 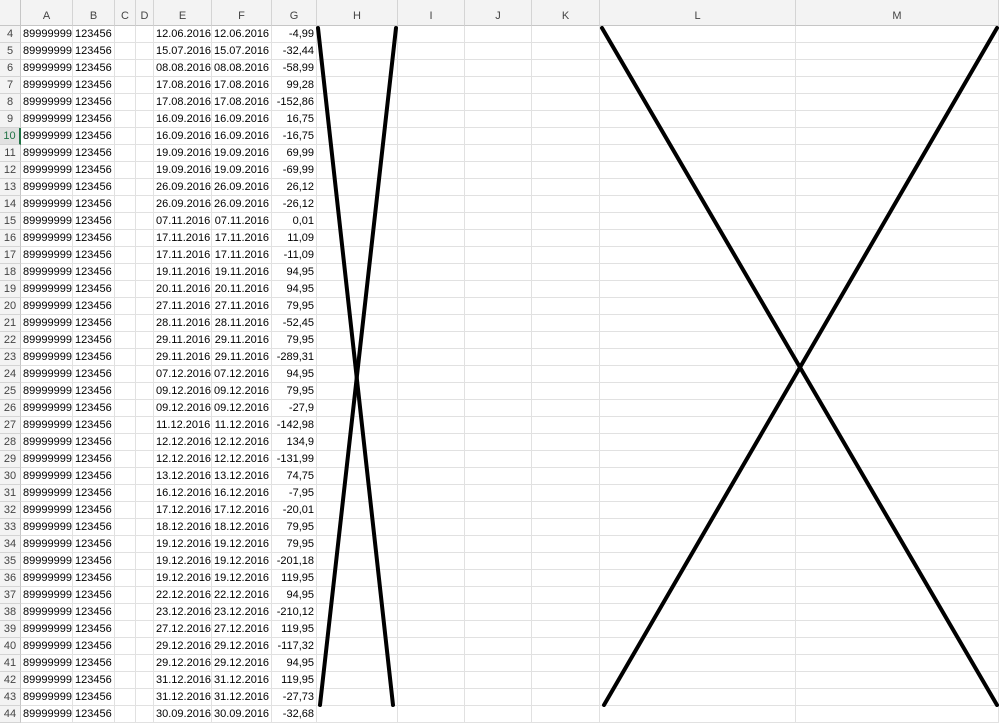 What do you see at coordinates (183, 663) in the screenshot?
I see `cell-e: 29.12.2016` at bounding box center [183, 663].